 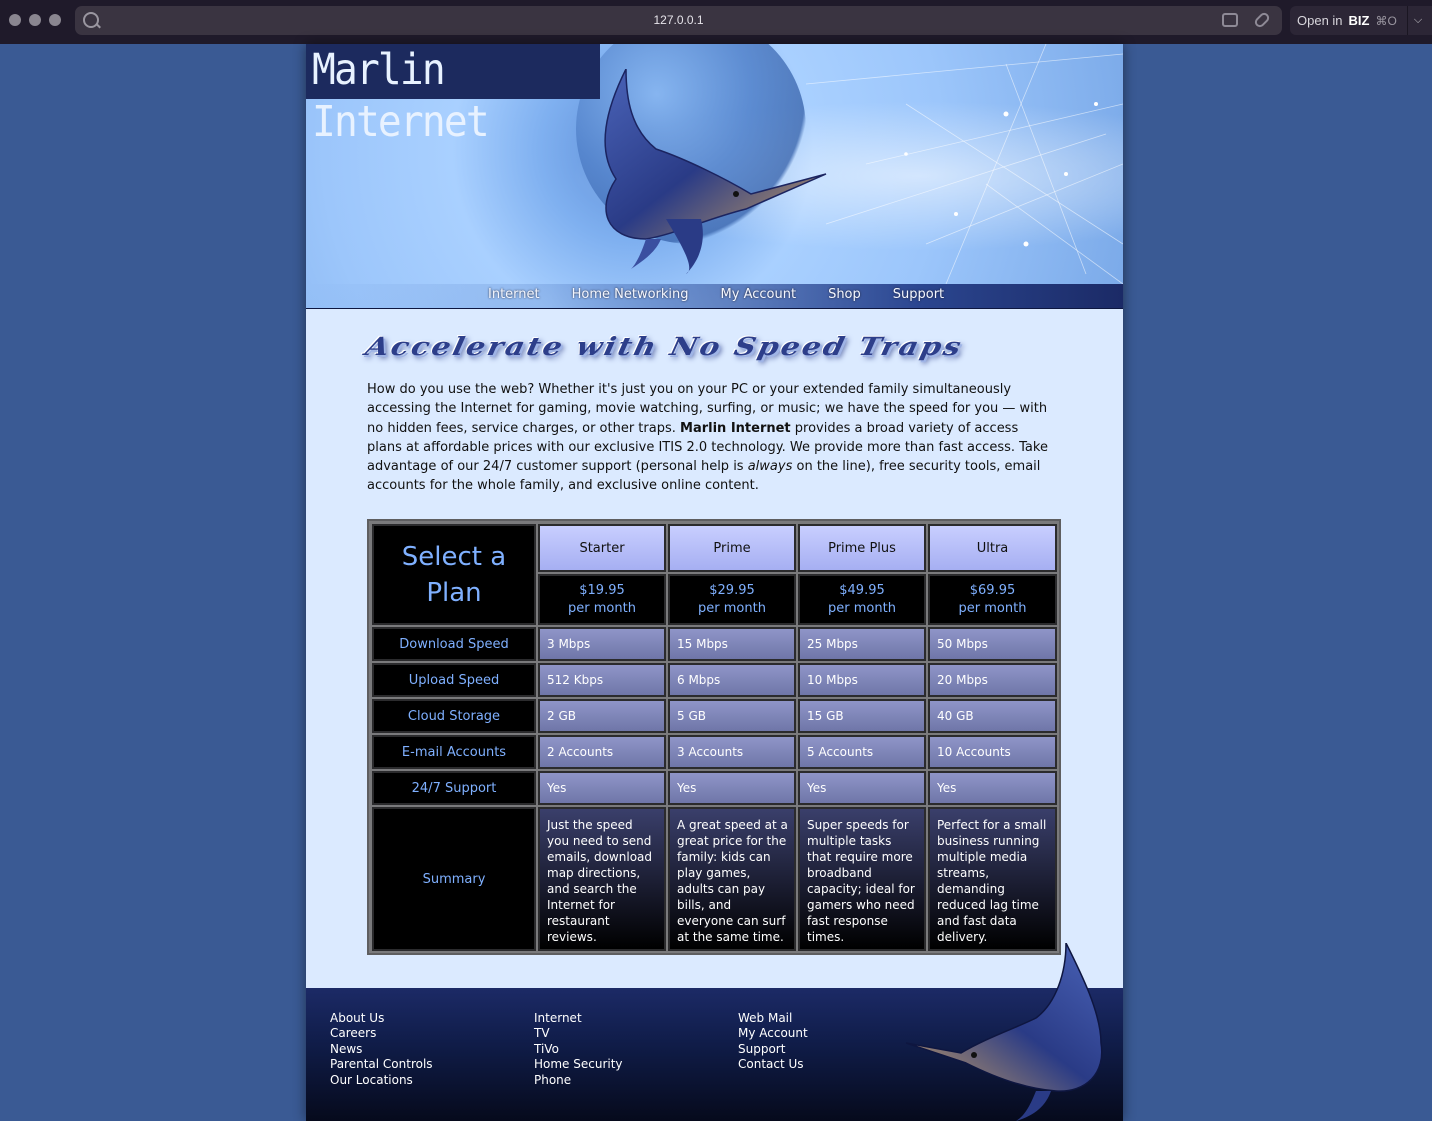 I want to click on plan-name-ultra: Ultra, so click(x=992, y=548).